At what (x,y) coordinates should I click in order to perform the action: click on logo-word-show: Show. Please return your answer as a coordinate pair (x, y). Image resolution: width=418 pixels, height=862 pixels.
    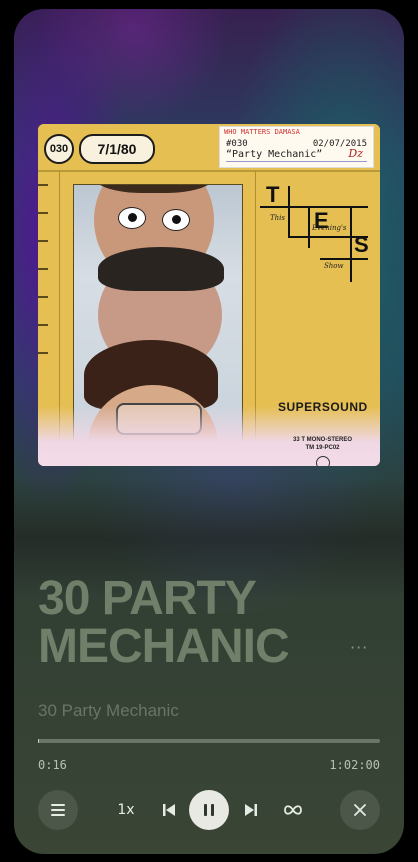
    Looking at the image, I should click on (334, 266).